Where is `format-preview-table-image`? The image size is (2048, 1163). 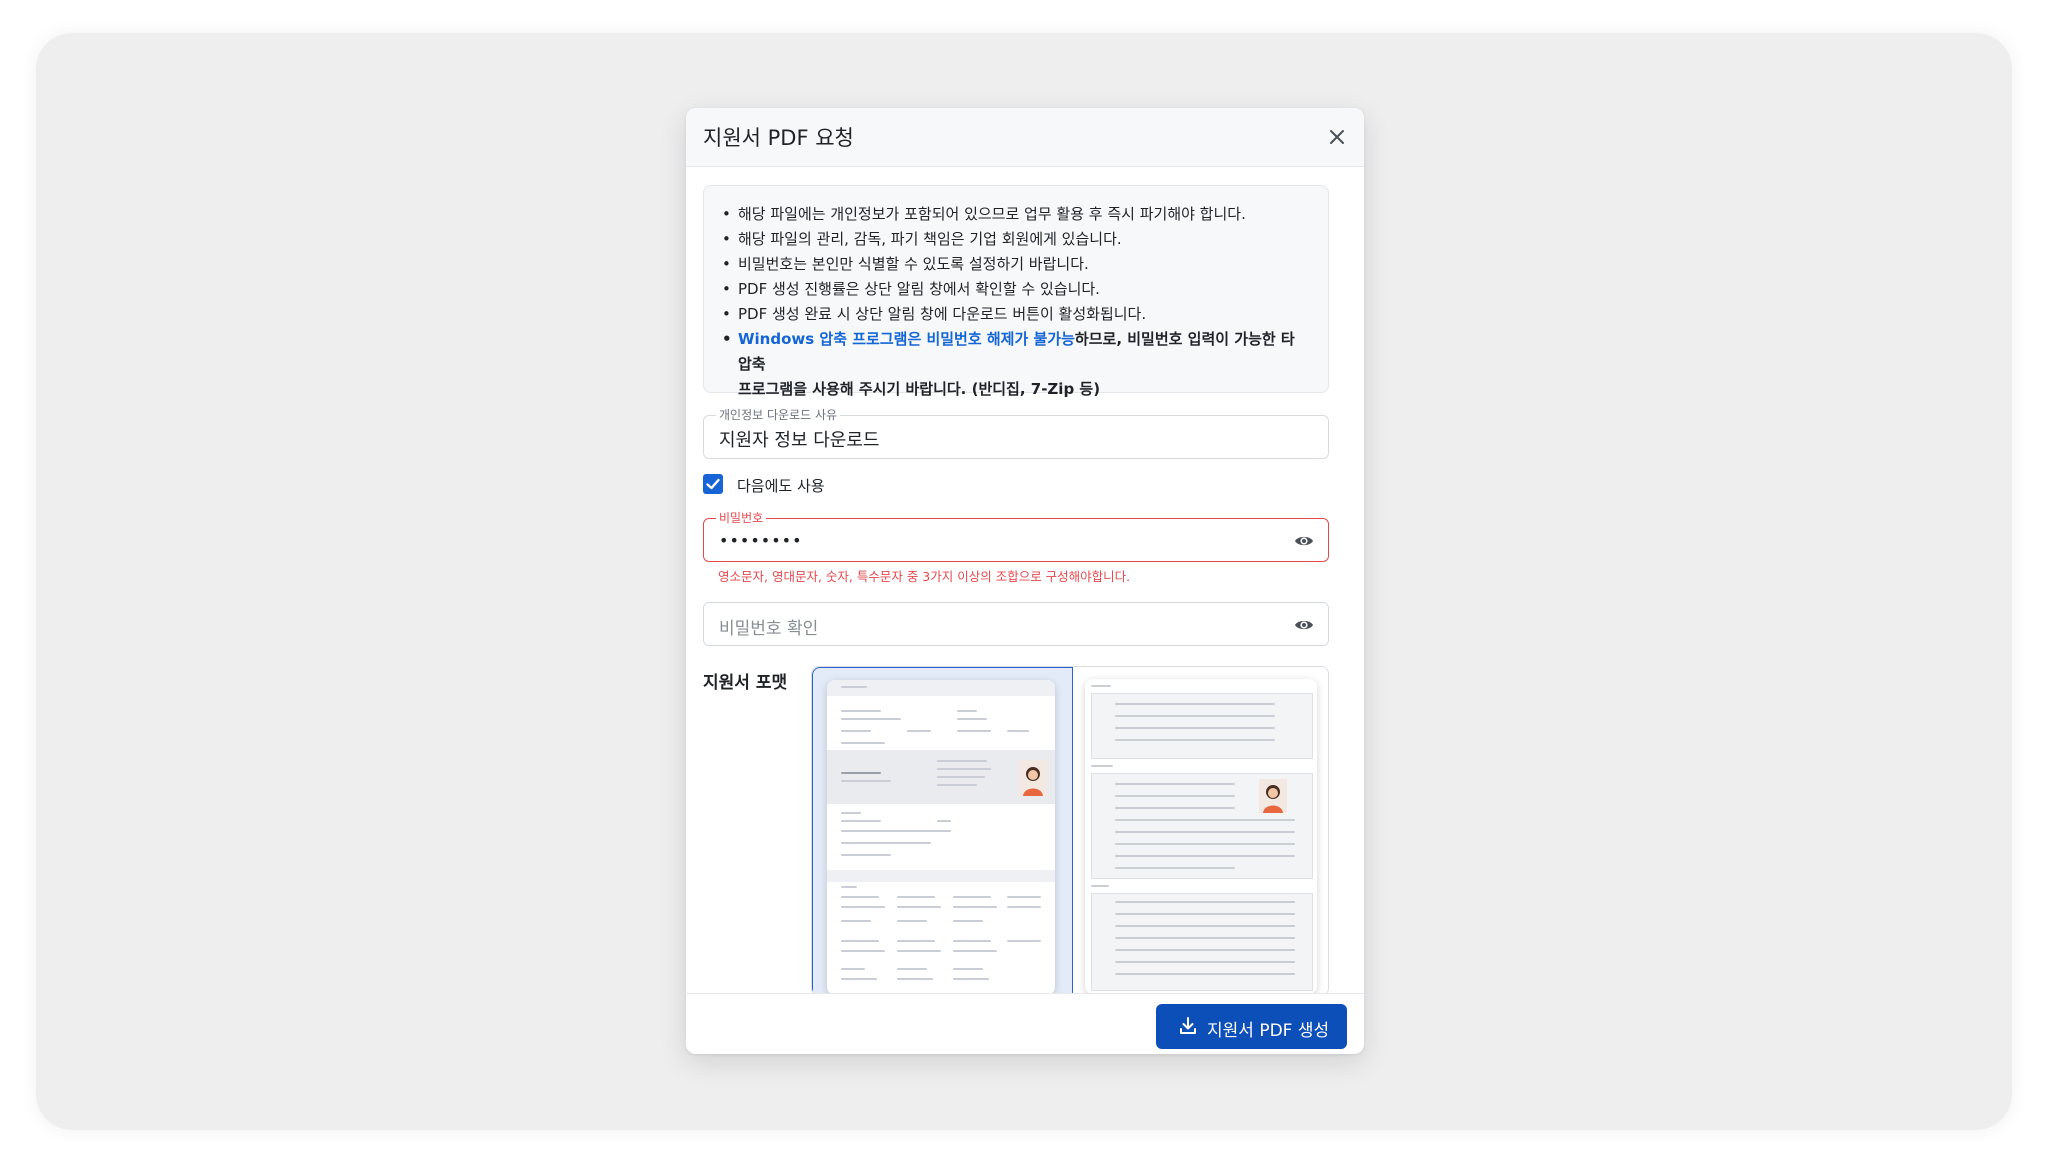
format-preview-table-image is located at coordinates (1201, 836).